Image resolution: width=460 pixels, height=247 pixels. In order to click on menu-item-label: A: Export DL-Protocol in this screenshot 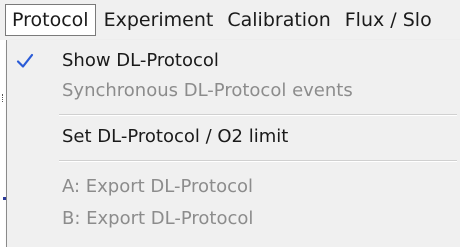, I will do `click(158, 186)`.